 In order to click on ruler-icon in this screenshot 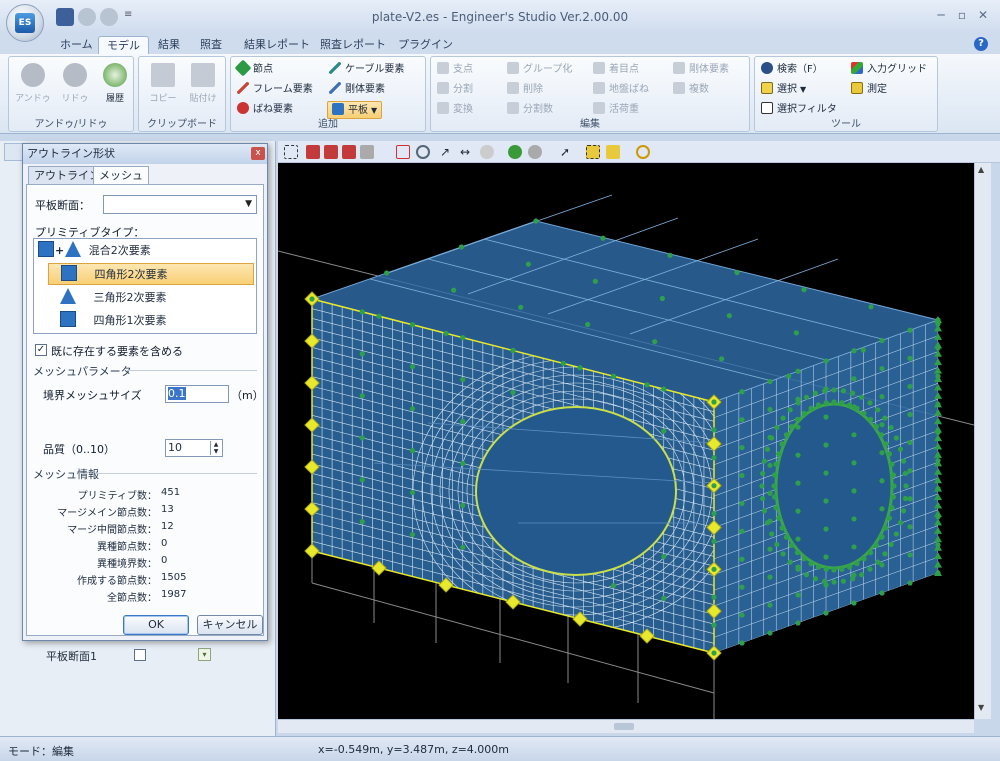, I will do `click(857, 88)`.